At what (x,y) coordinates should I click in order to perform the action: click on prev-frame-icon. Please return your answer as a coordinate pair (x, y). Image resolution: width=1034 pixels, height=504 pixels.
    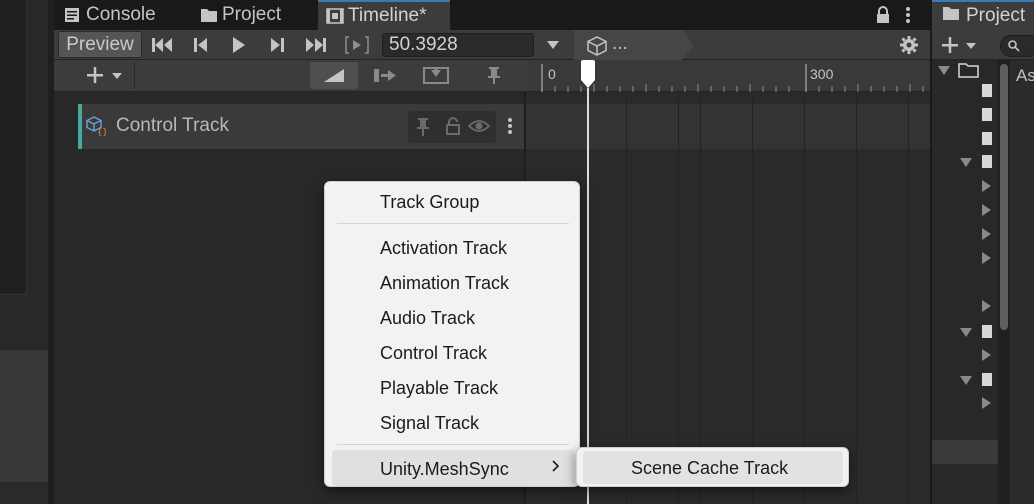
    Looking at the image, I should click on (200, 44).